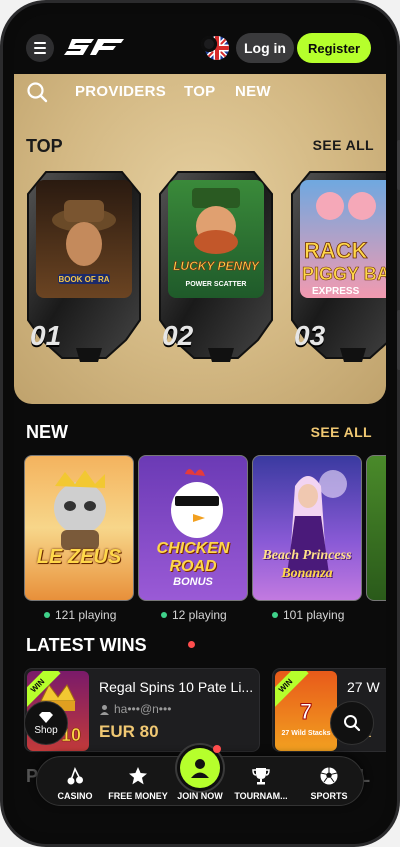  I want to click on top-rank-number: 01, so click(46, 335).